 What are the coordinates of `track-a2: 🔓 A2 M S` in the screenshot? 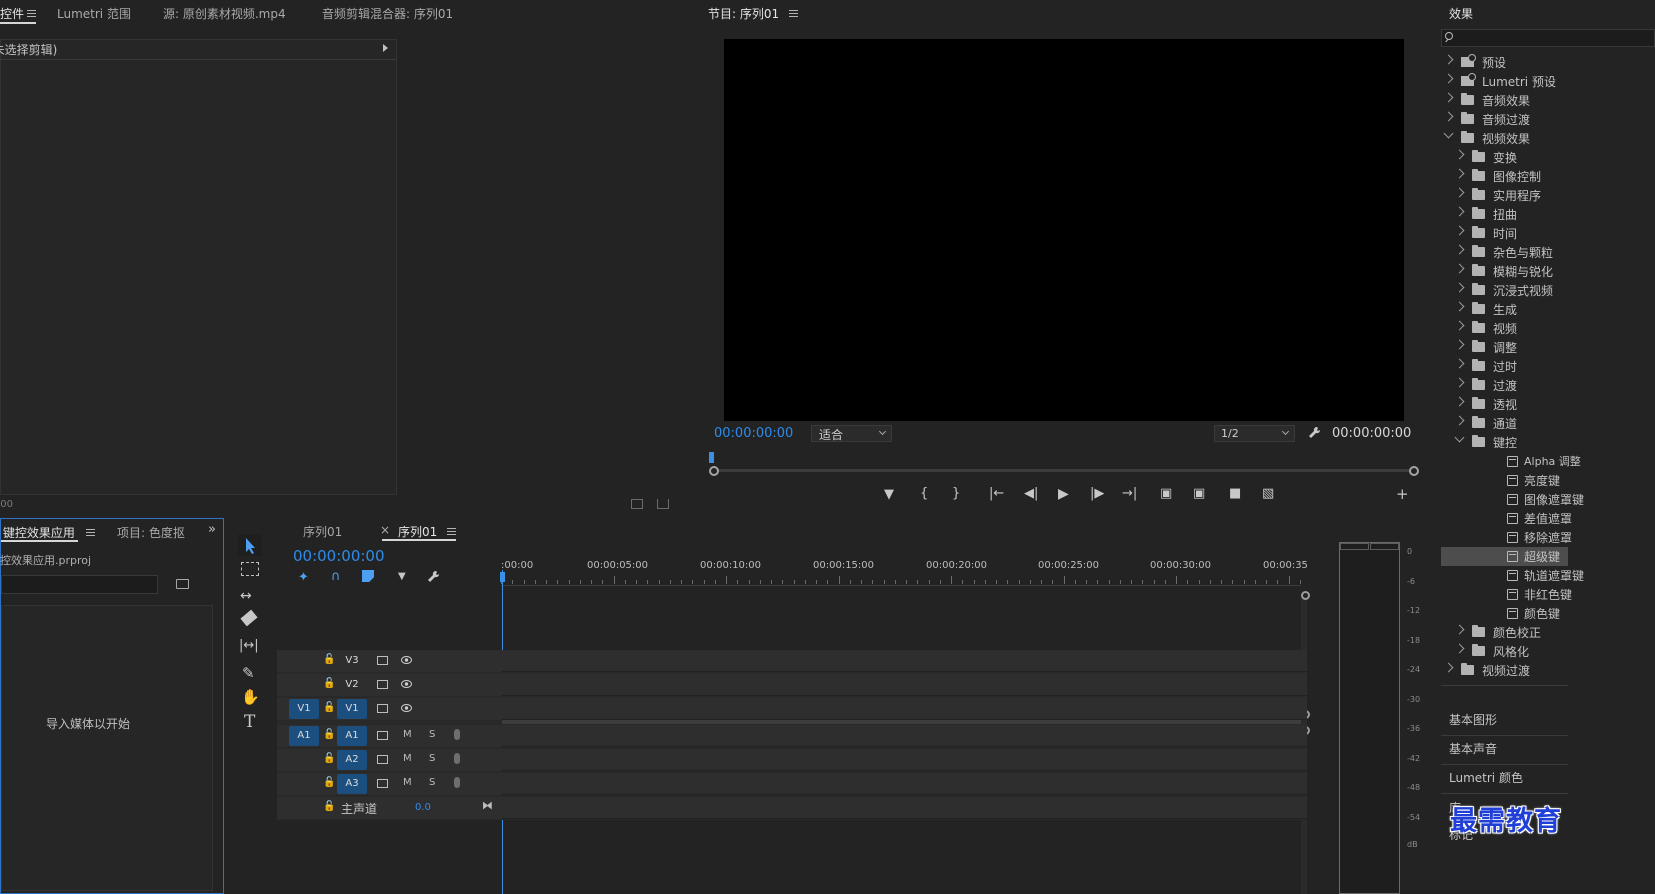 It's located at (792, 760).